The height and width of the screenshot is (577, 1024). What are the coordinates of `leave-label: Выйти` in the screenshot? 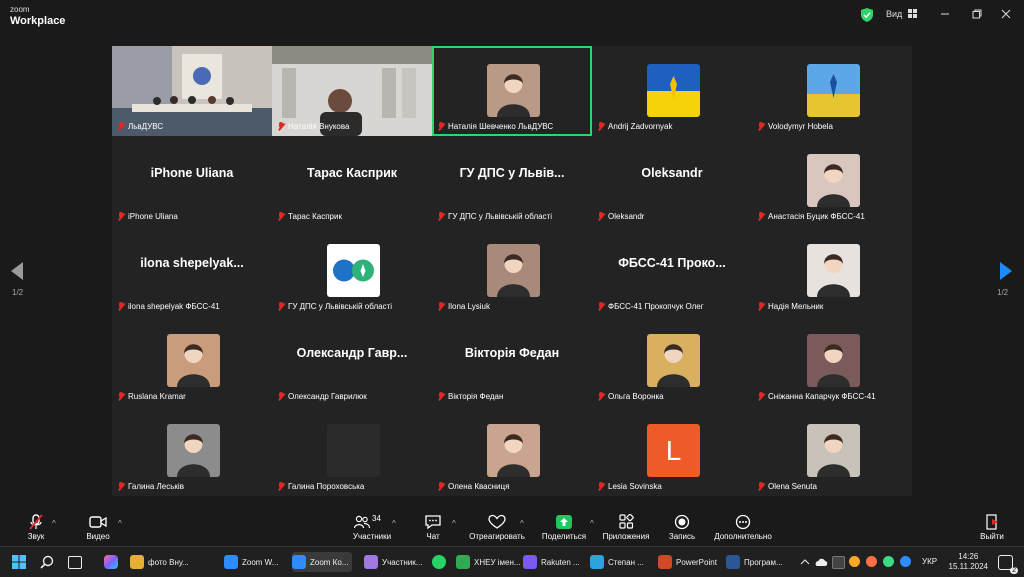 It's located at (992, 536).